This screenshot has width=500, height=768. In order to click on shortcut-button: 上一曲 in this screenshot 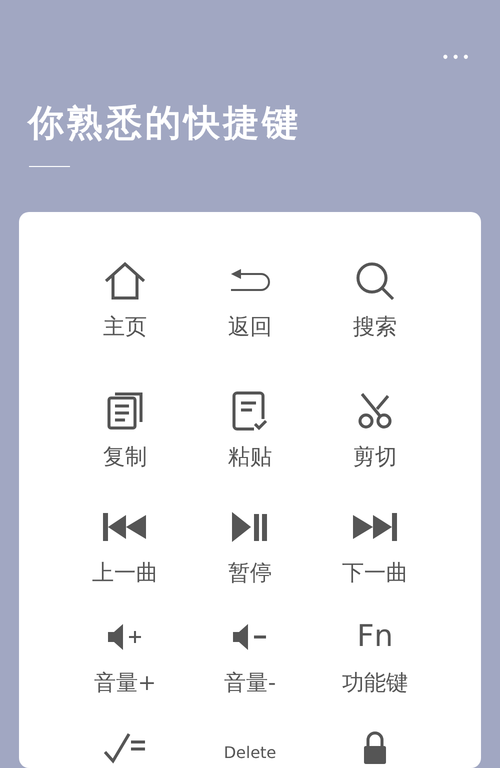, I will do `click(125, 547)`.